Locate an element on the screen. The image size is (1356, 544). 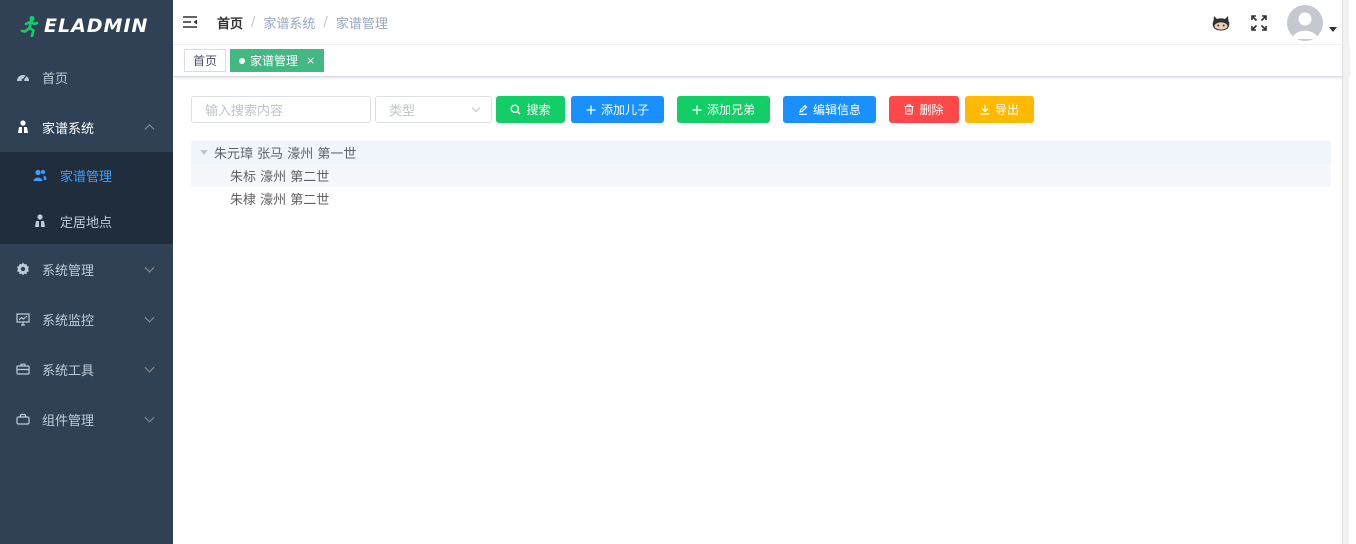
navbar-right is located at coordinates (1274, 22).